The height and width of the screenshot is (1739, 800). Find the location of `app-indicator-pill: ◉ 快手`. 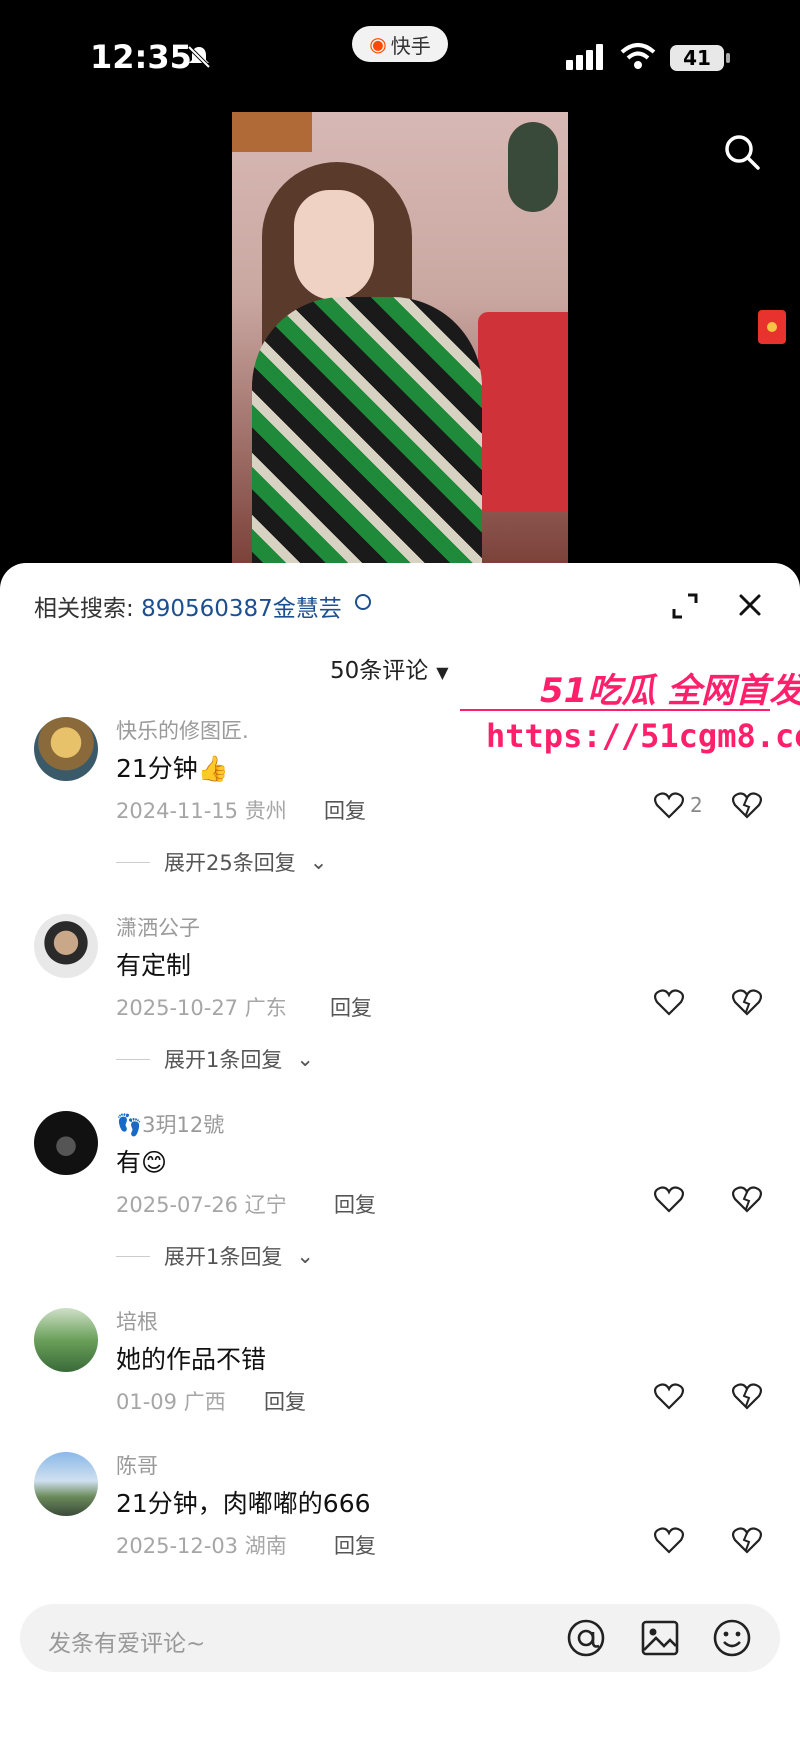

app-indicator-pill: ◉ 快手 is located at coordinates (400, 44).